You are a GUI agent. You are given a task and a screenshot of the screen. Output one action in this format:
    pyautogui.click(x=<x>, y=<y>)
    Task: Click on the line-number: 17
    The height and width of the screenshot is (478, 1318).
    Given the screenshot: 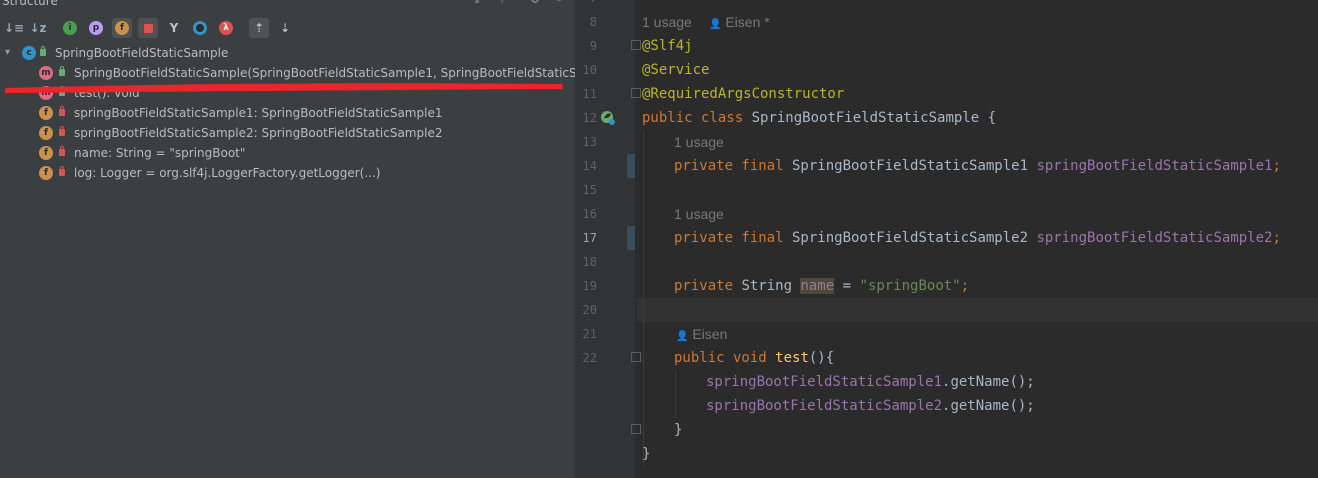 What is the action you would take?
    pyautogui.click(x=589, y=238)
    